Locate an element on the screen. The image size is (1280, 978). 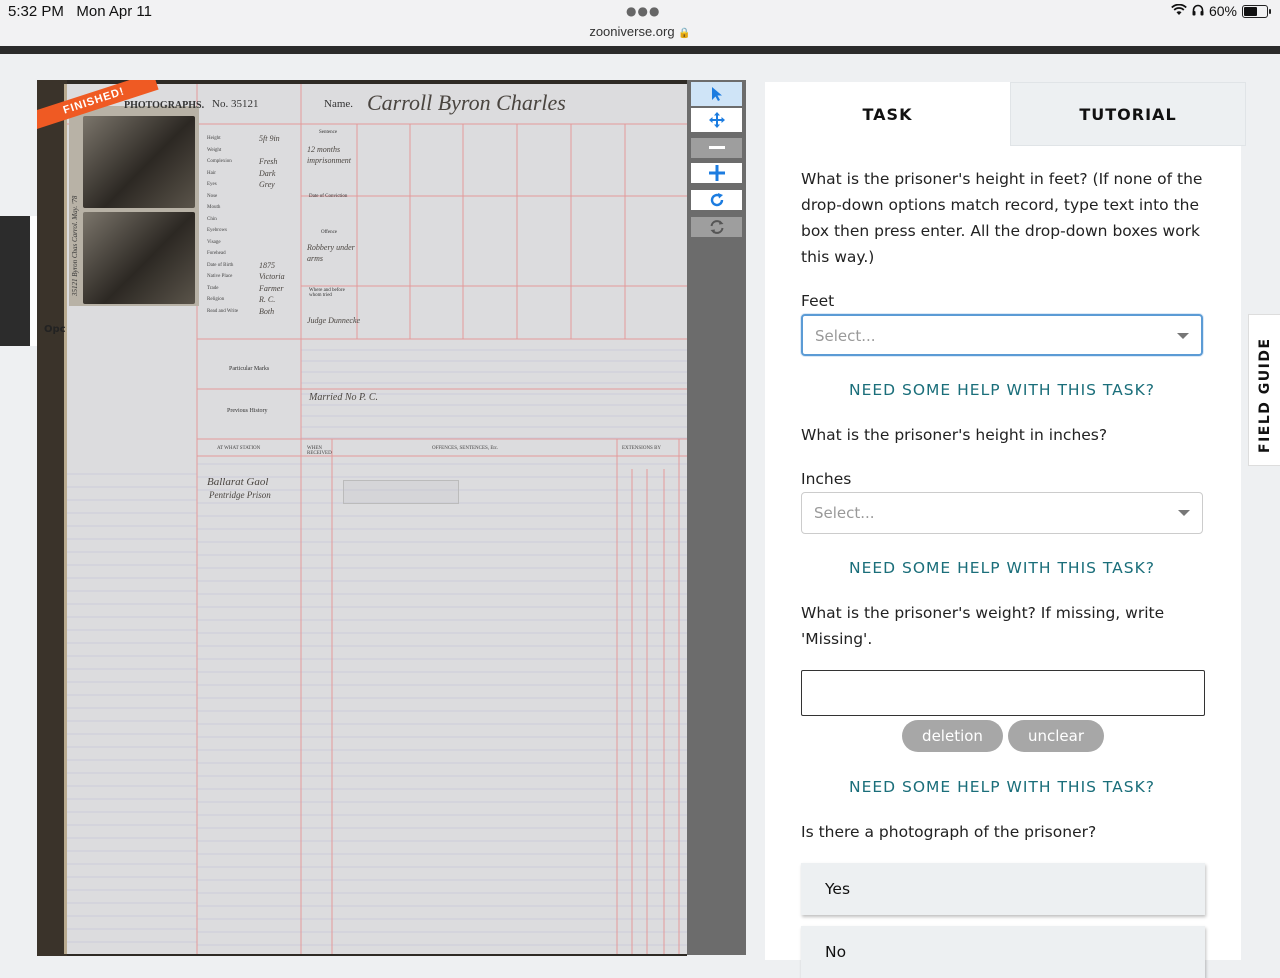
tab-tutorial: TUTORIAL is located at coordinates (1128, 114).